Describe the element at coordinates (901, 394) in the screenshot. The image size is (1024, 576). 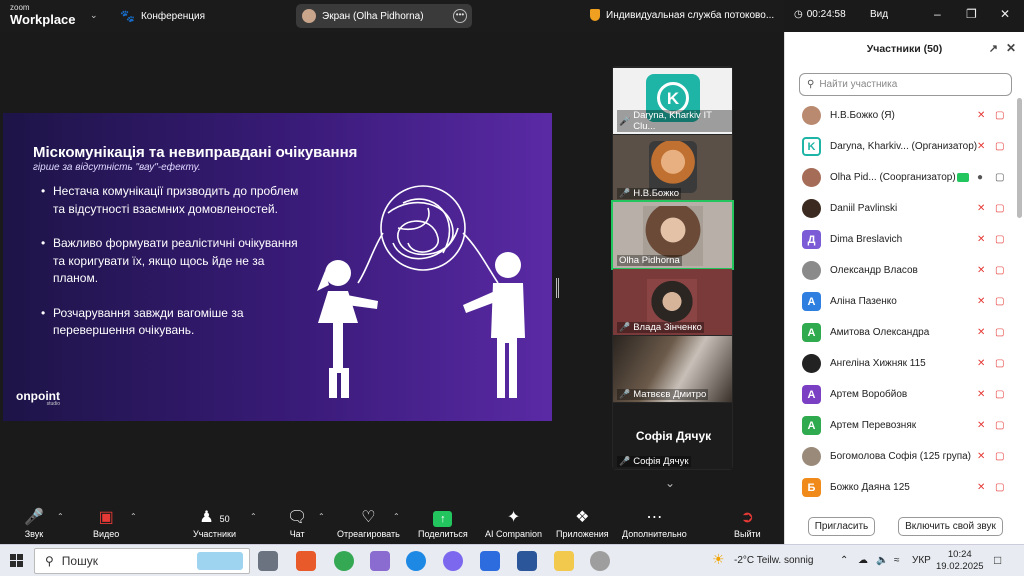
I see `participant-row: А Артем Воробйов ✕ ▢` at that location.